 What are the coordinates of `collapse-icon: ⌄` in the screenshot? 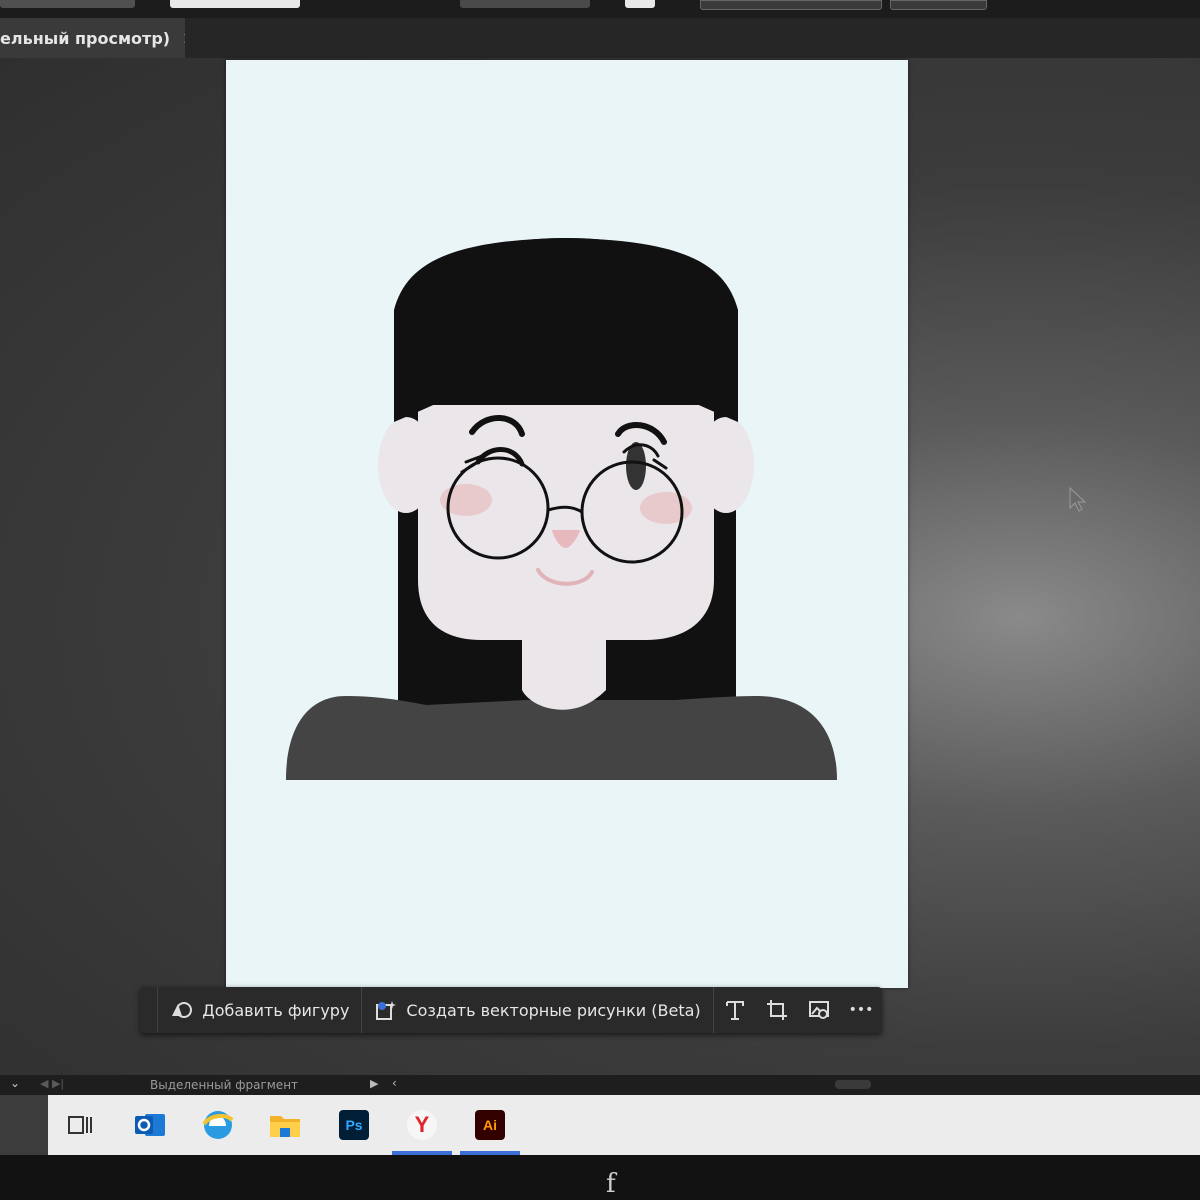 It's located at (15, 1083).